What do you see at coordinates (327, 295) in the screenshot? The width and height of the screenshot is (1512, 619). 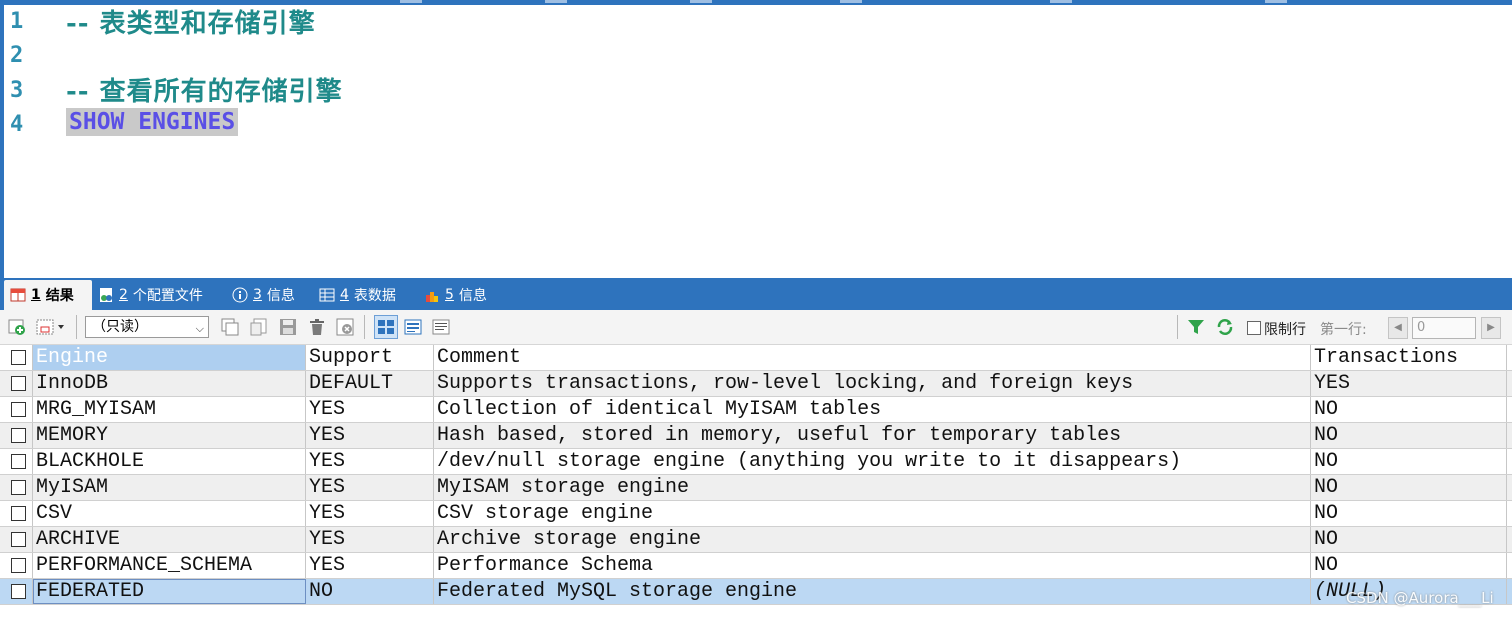 I see `table-data-icon` at bounding box center [327, 295].